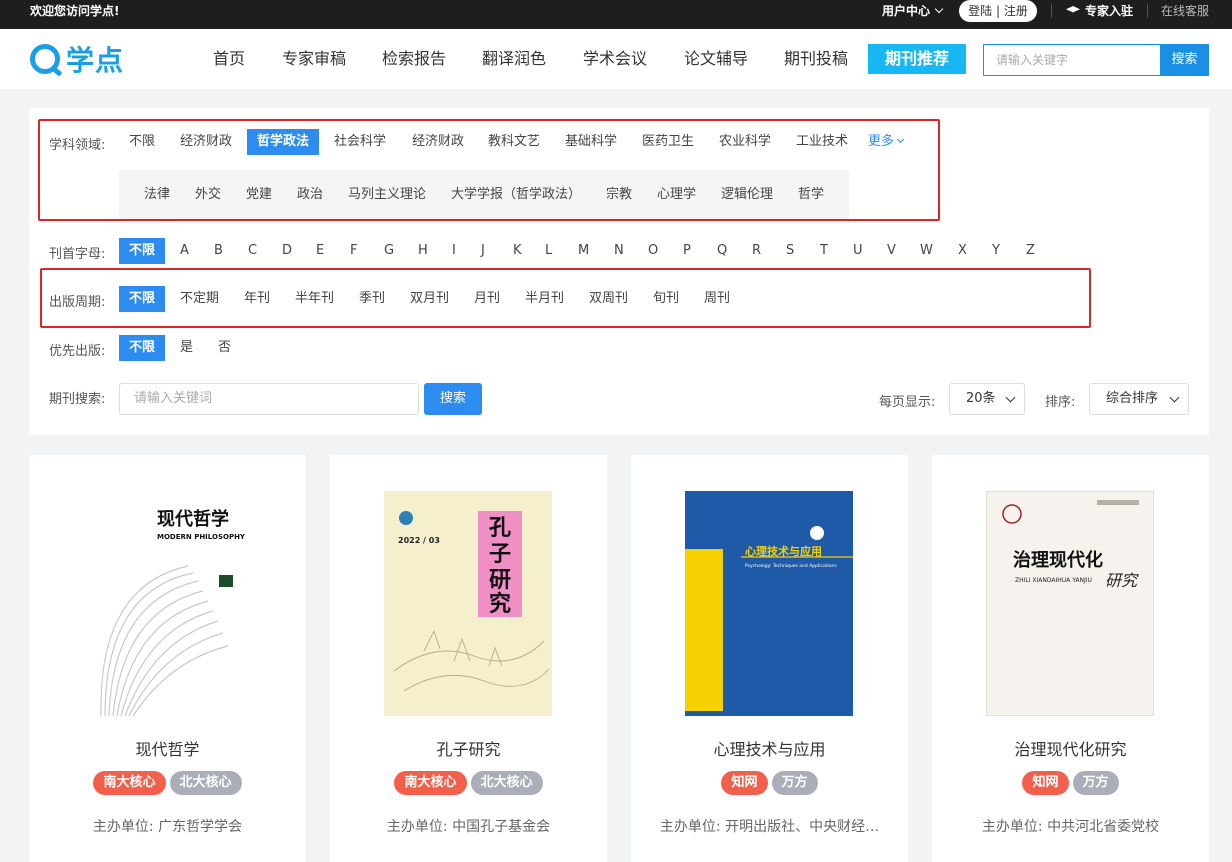 The width and height of the screenshot is (1232, 862). Describe the element at coordinates (287, 251) in the screenshot. I see `initial-option: D` at that location.